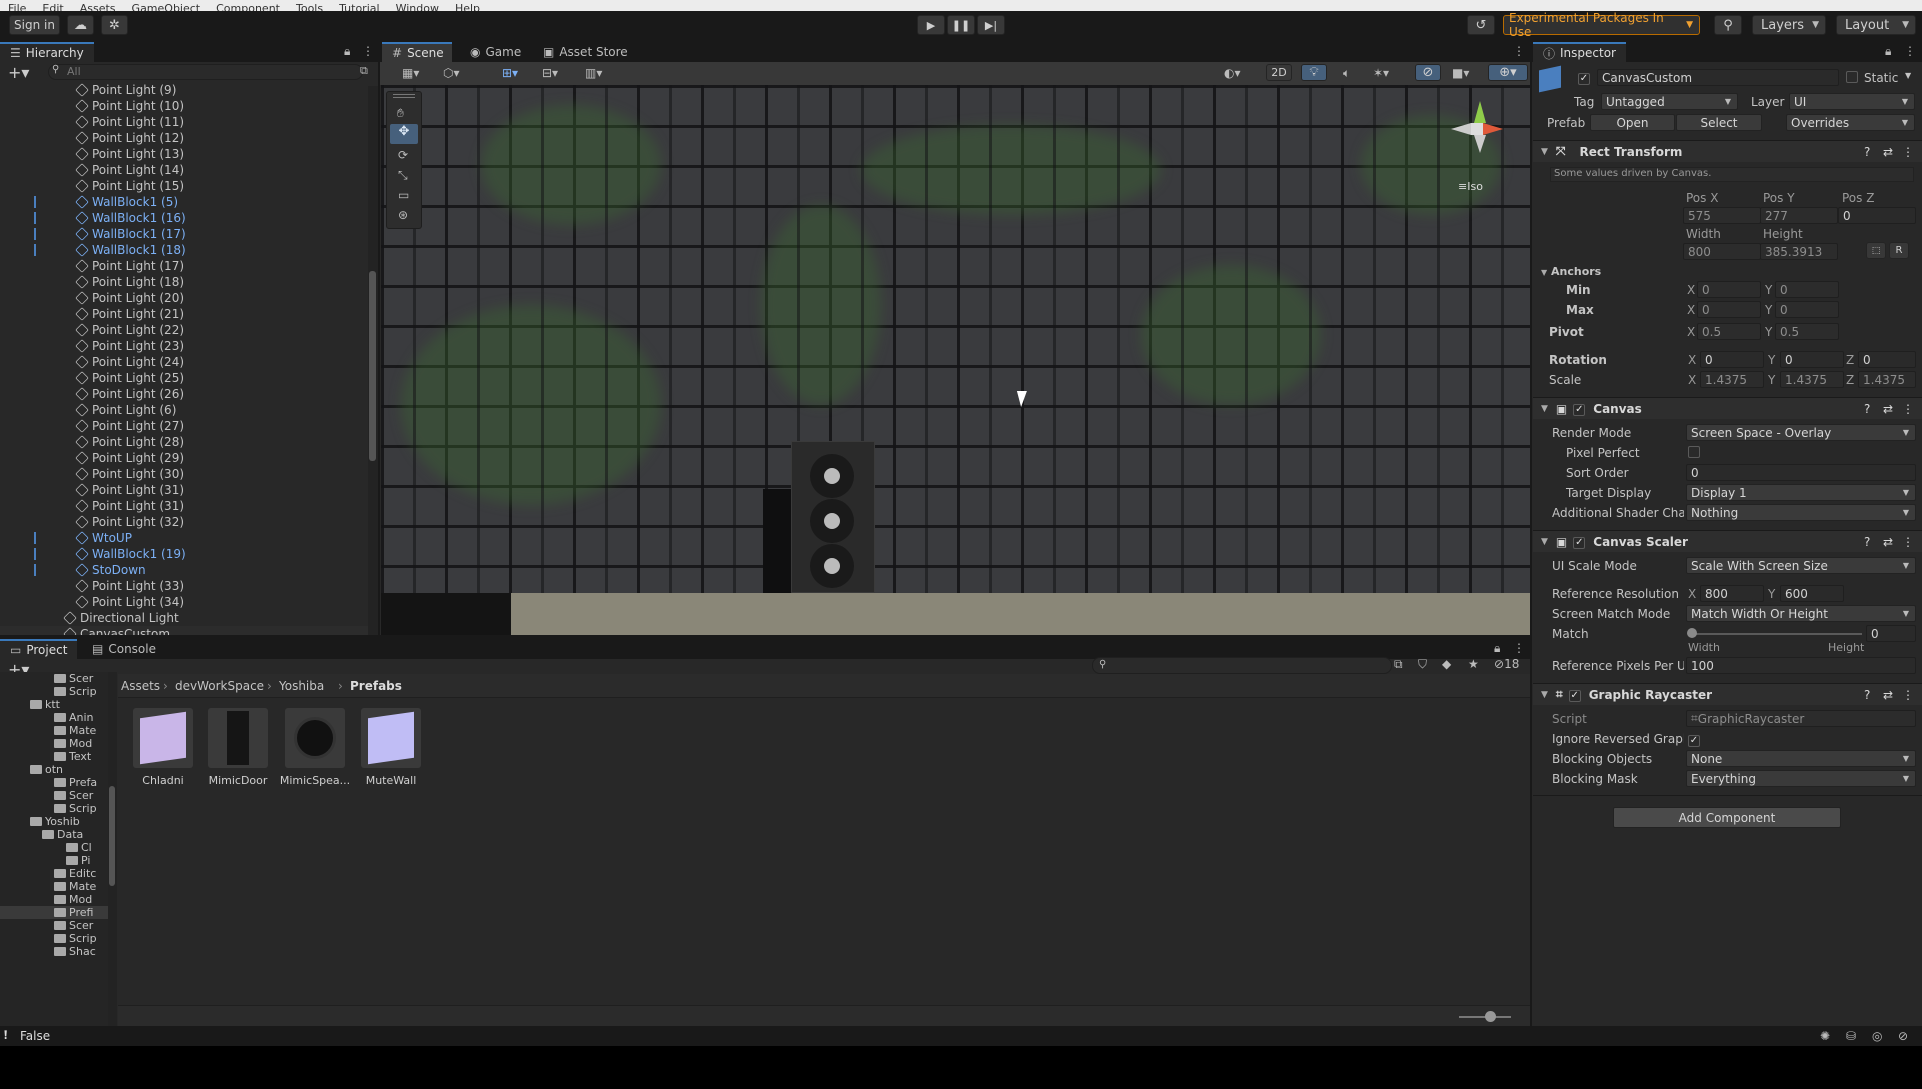 The width and height of the screenshot is (1922, 1089). What do you see at coordinates (1694, 453) in the screenshot?
I see `pixel-perfect-checkbox` at bounding box center [1694, 453].